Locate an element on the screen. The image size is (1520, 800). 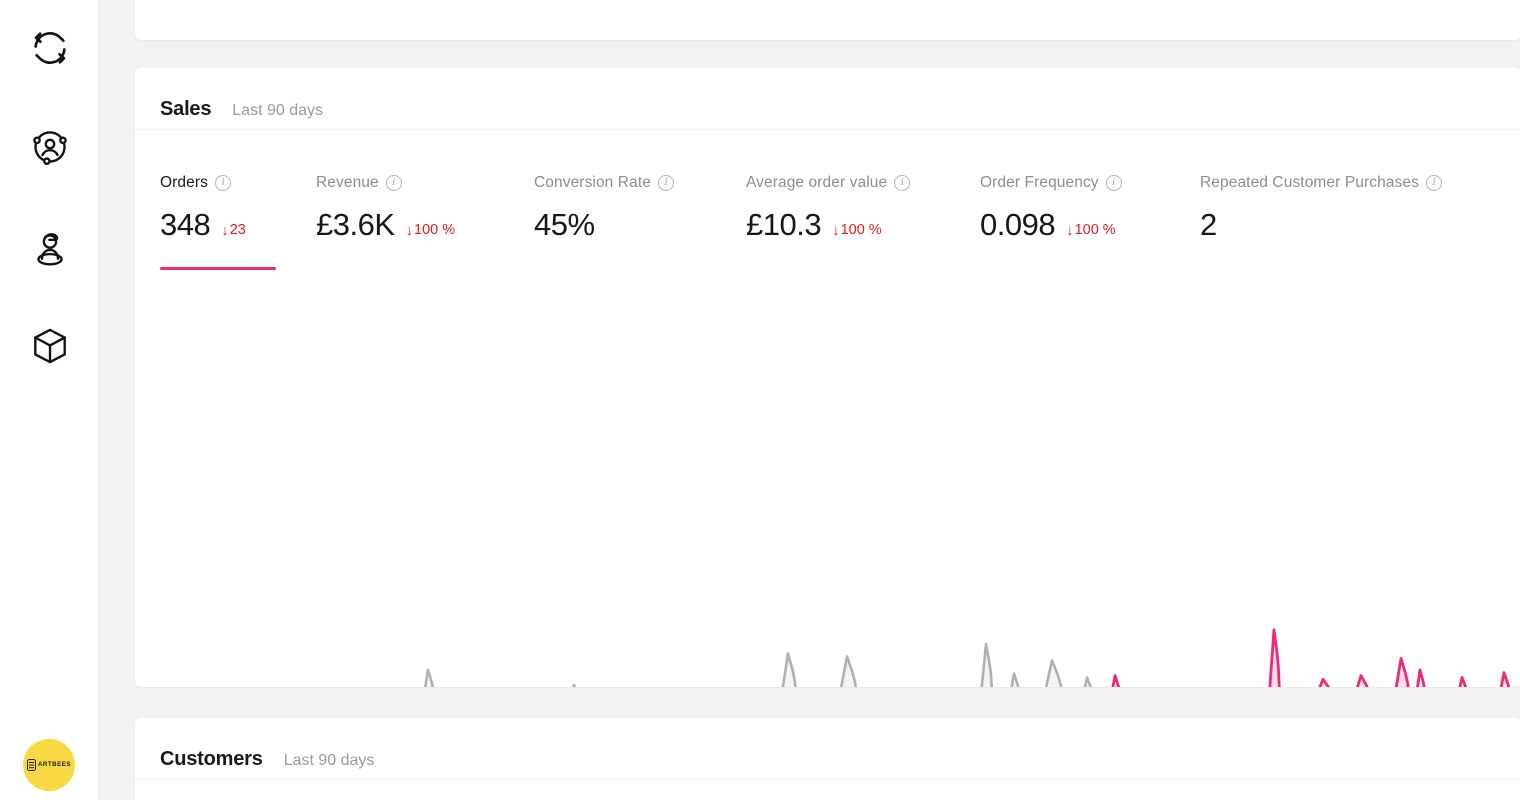
metric-delta: ↓ 23 is located at coordinates (233, 230).